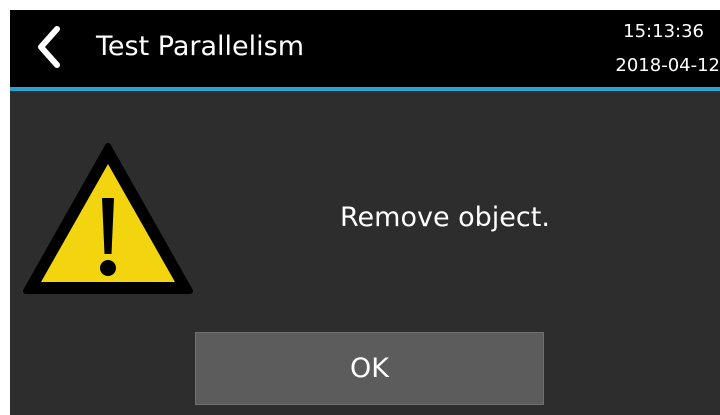 This screenshot has width=720, height=415. Describe the element at coordinates (200, 46) in the screenshot. I see `page-title: Test Parallelism` at that location.